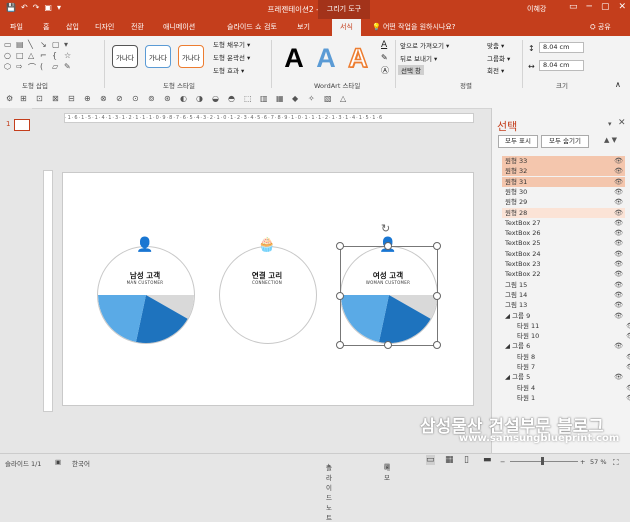 The width and height of the screenshot is (630, 522). I want to click on wordart-style-orange: A, so click(358, 58).